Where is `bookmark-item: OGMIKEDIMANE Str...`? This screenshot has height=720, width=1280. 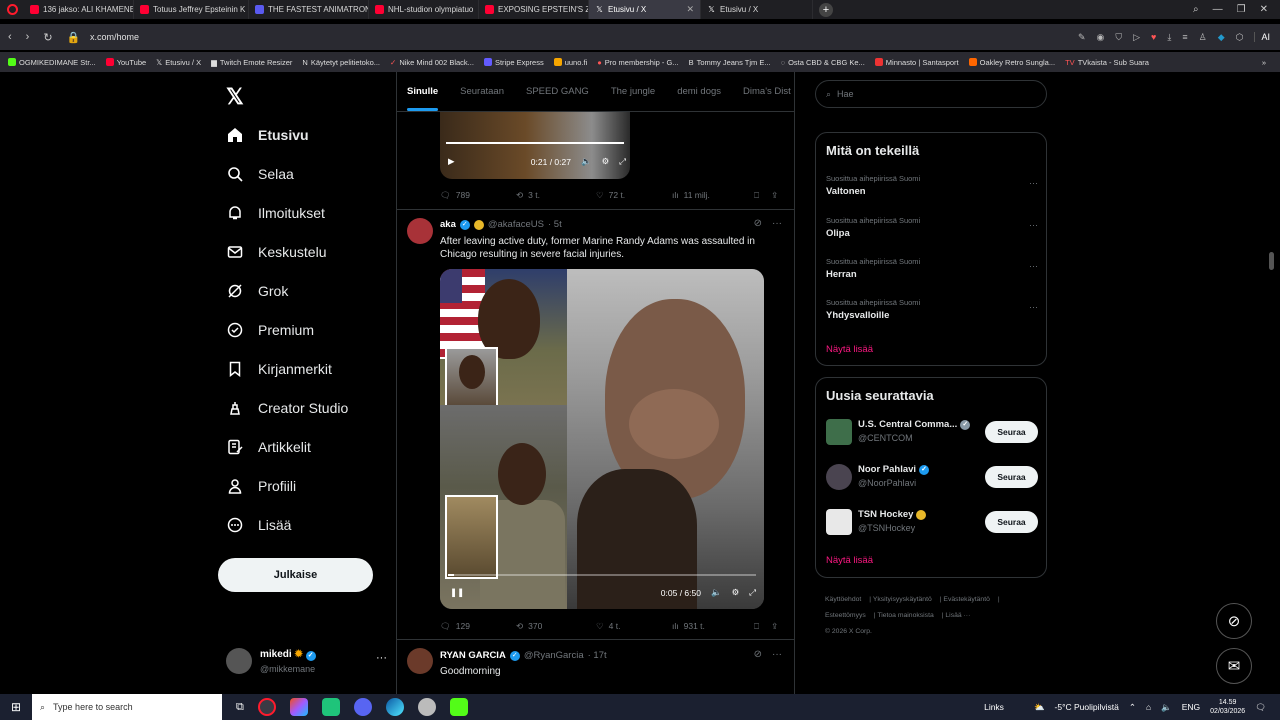 bookmark-item: OGMIKEDIMANE Str... is located at coordinates (52, 62).